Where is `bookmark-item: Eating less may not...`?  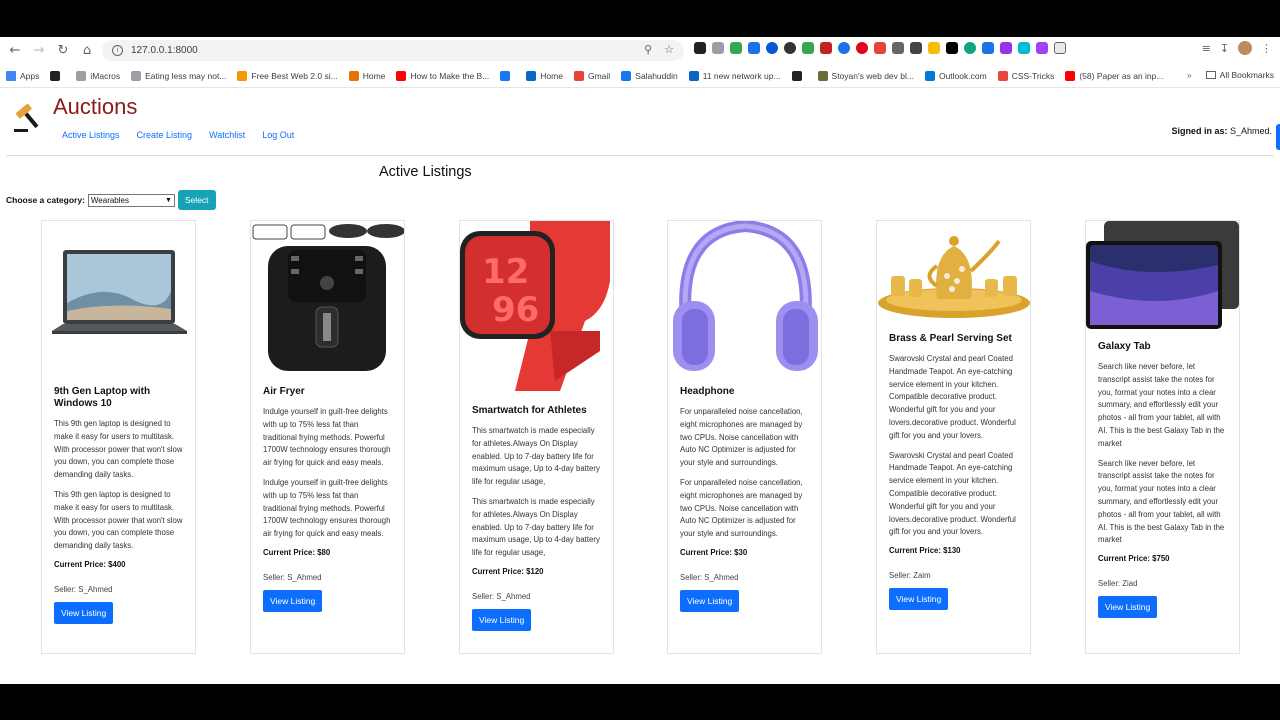 bookmark-item: Eating less may not... is located at coordinates (179, 75).